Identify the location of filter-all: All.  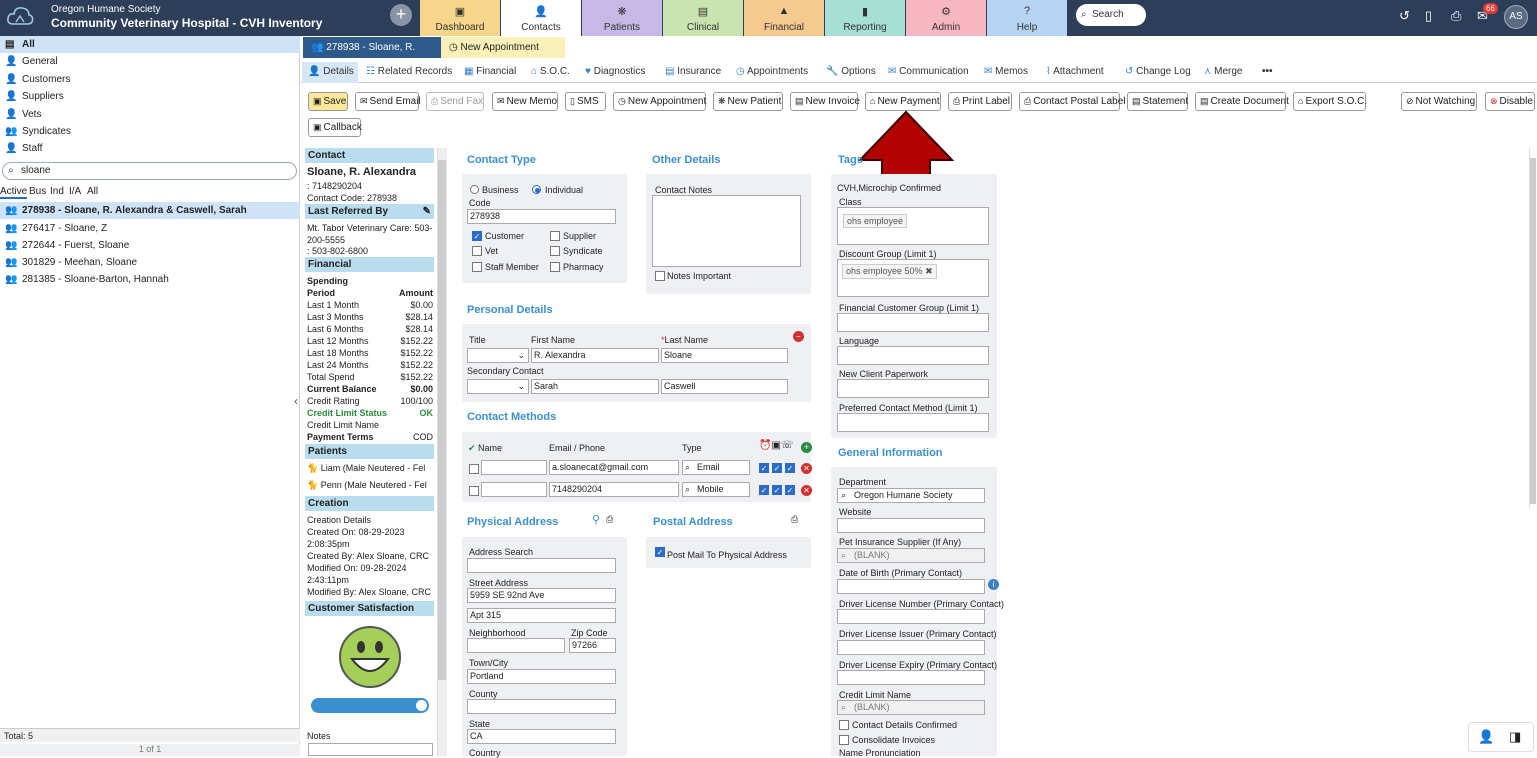
(92, 191).